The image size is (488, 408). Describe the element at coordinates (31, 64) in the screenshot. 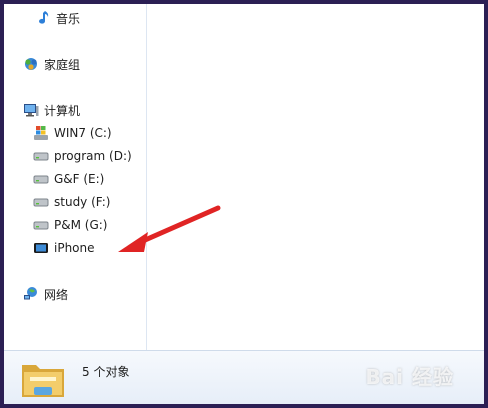

I see `homegroup-icon` at that location.